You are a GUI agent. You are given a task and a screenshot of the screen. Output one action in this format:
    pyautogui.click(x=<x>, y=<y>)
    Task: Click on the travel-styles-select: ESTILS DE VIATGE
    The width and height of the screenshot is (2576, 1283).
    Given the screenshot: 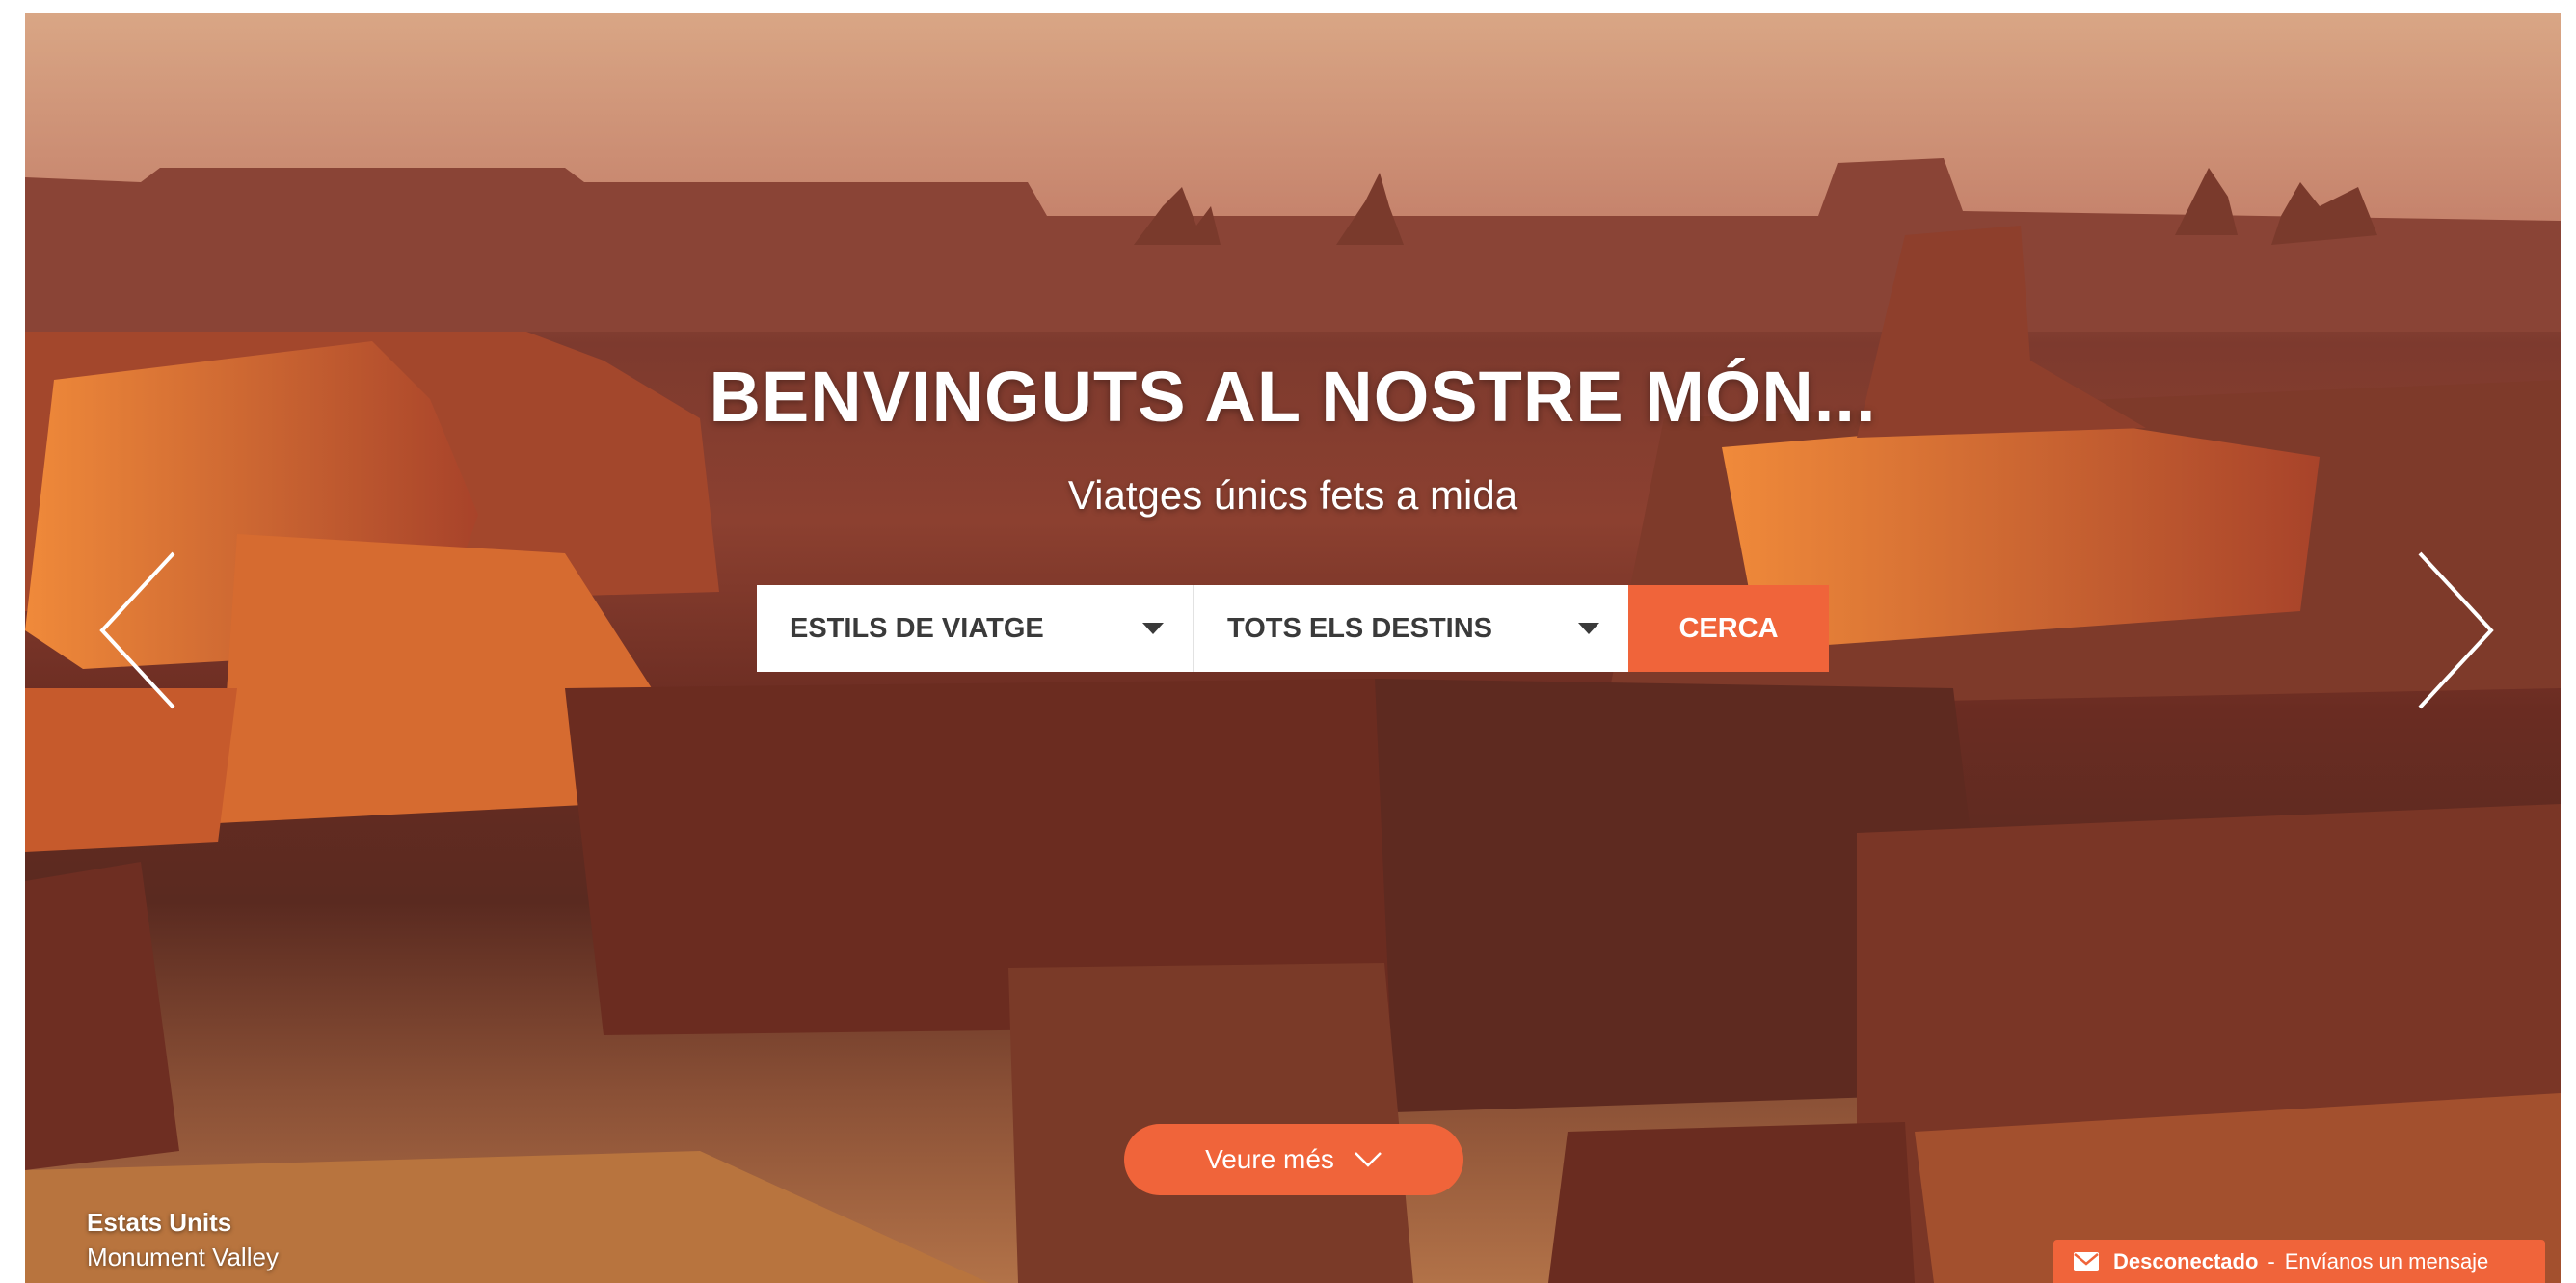 What is the action you would take?
    pyautogui.click(x=975, y=628)
    